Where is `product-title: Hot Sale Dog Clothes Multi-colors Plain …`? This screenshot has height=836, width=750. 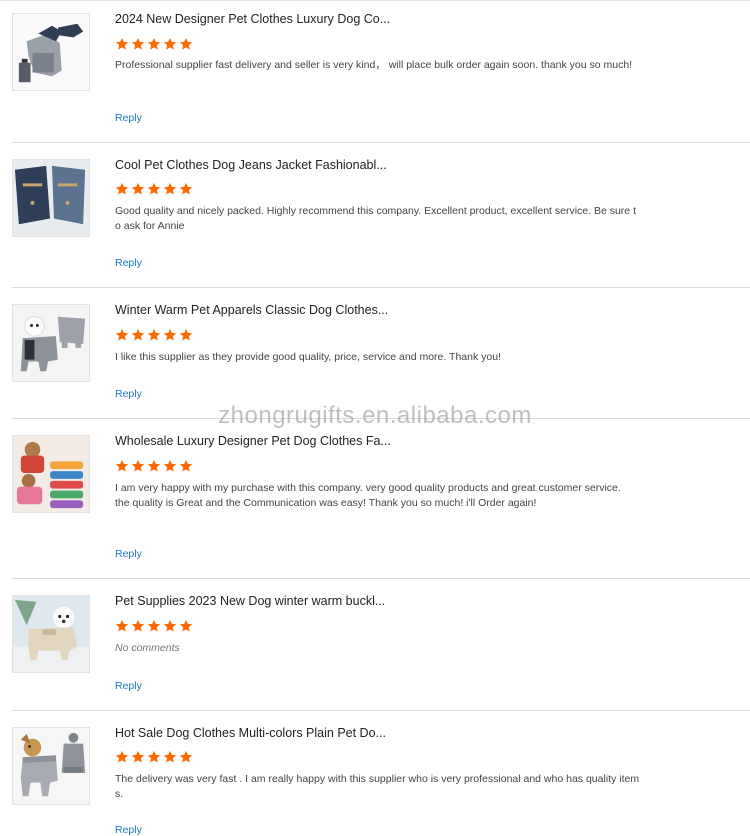 product-title: Hot Sale Dog Clothes Multi-colors Plain … is located at coordinates (250, 733).